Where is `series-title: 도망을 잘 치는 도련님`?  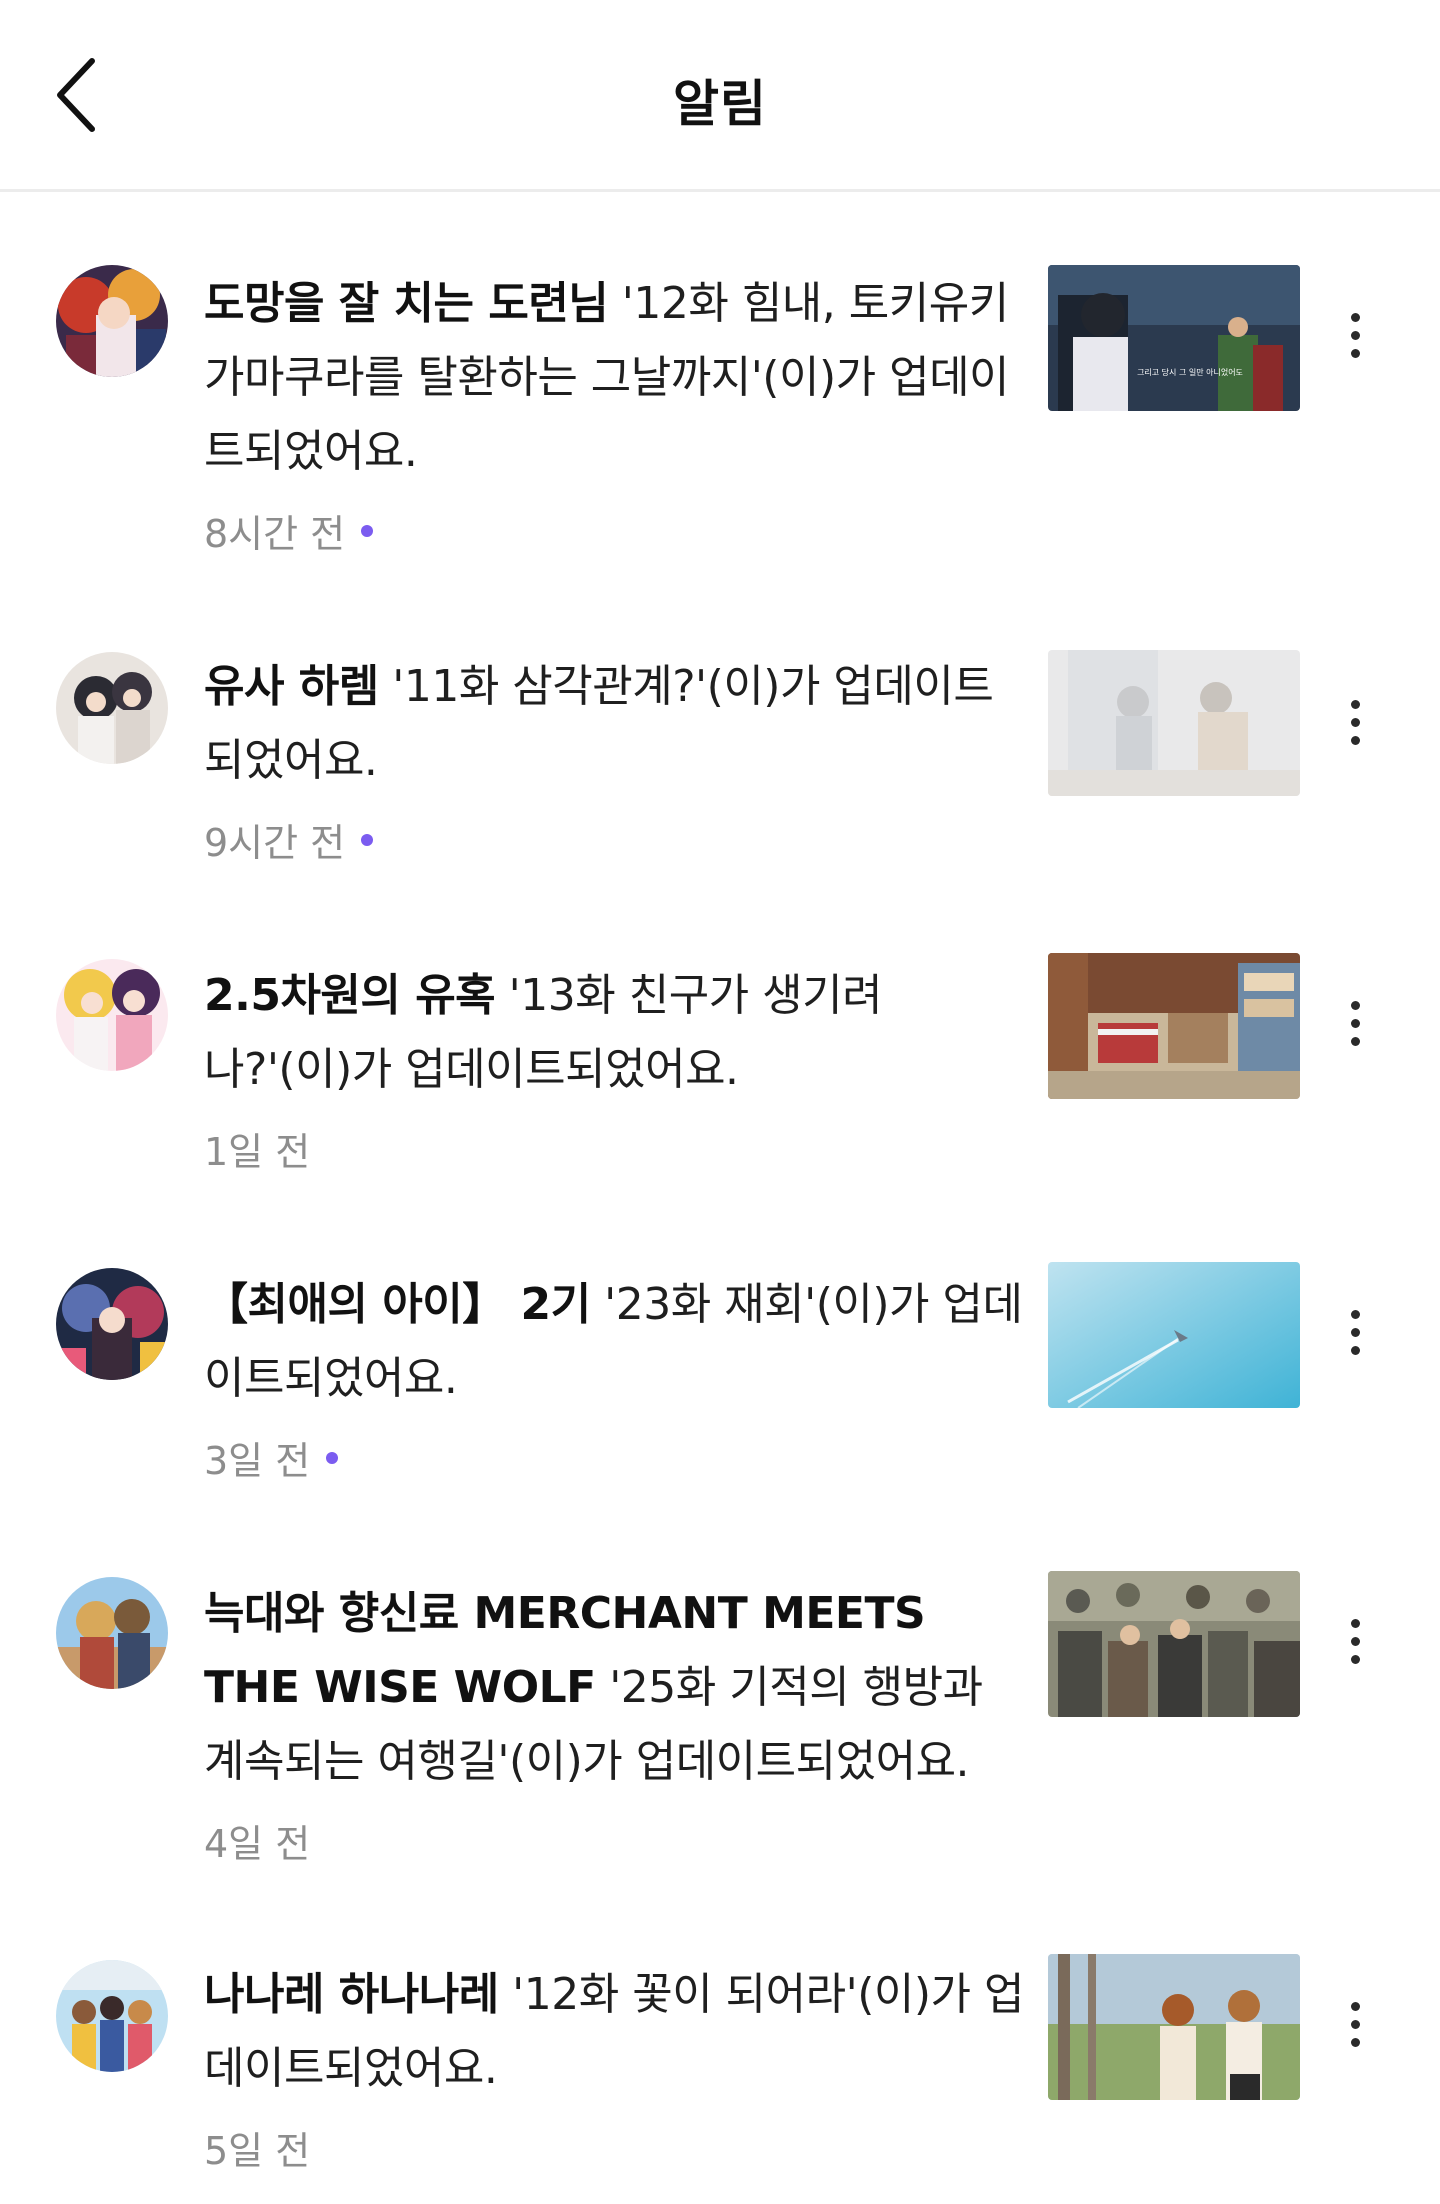
series-title: 도망을 잘 치는 도련님 is located at coordinates (406, 303).